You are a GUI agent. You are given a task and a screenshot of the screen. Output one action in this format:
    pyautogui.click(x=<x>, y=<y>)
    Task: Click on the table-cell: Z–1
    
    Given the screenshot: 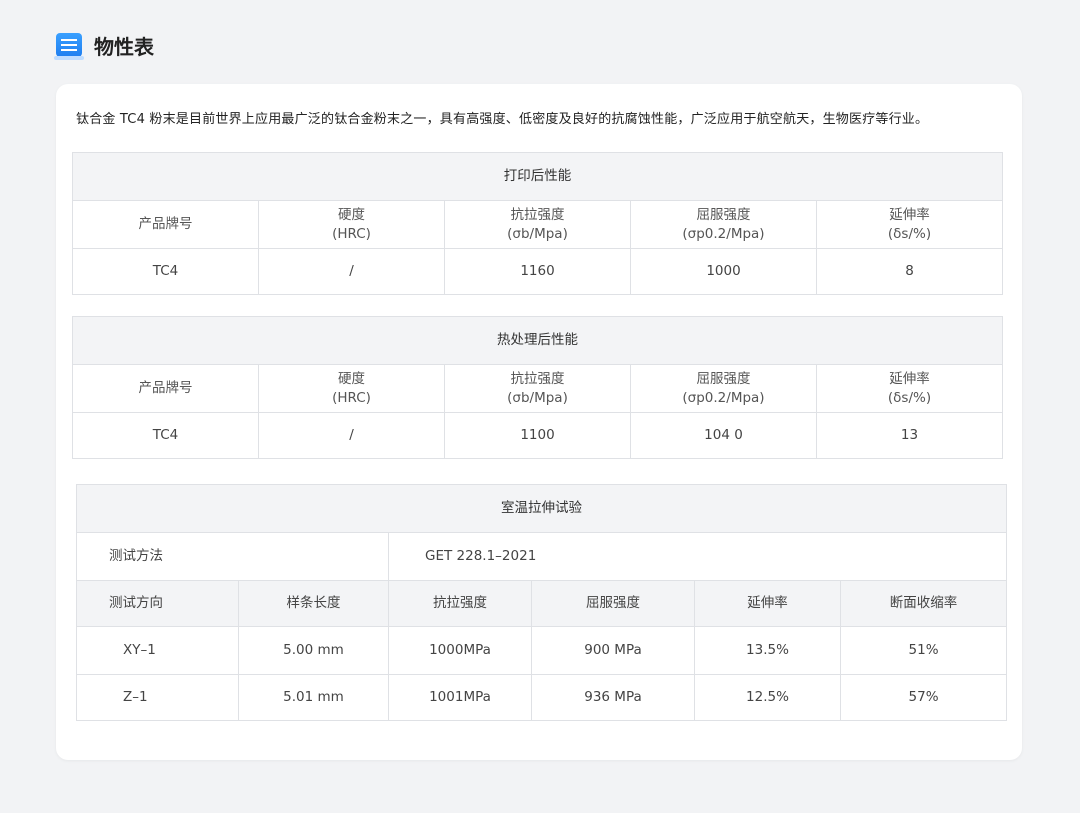 What is the action you would take?
    pyautogui.click(x=157, y=697)
    